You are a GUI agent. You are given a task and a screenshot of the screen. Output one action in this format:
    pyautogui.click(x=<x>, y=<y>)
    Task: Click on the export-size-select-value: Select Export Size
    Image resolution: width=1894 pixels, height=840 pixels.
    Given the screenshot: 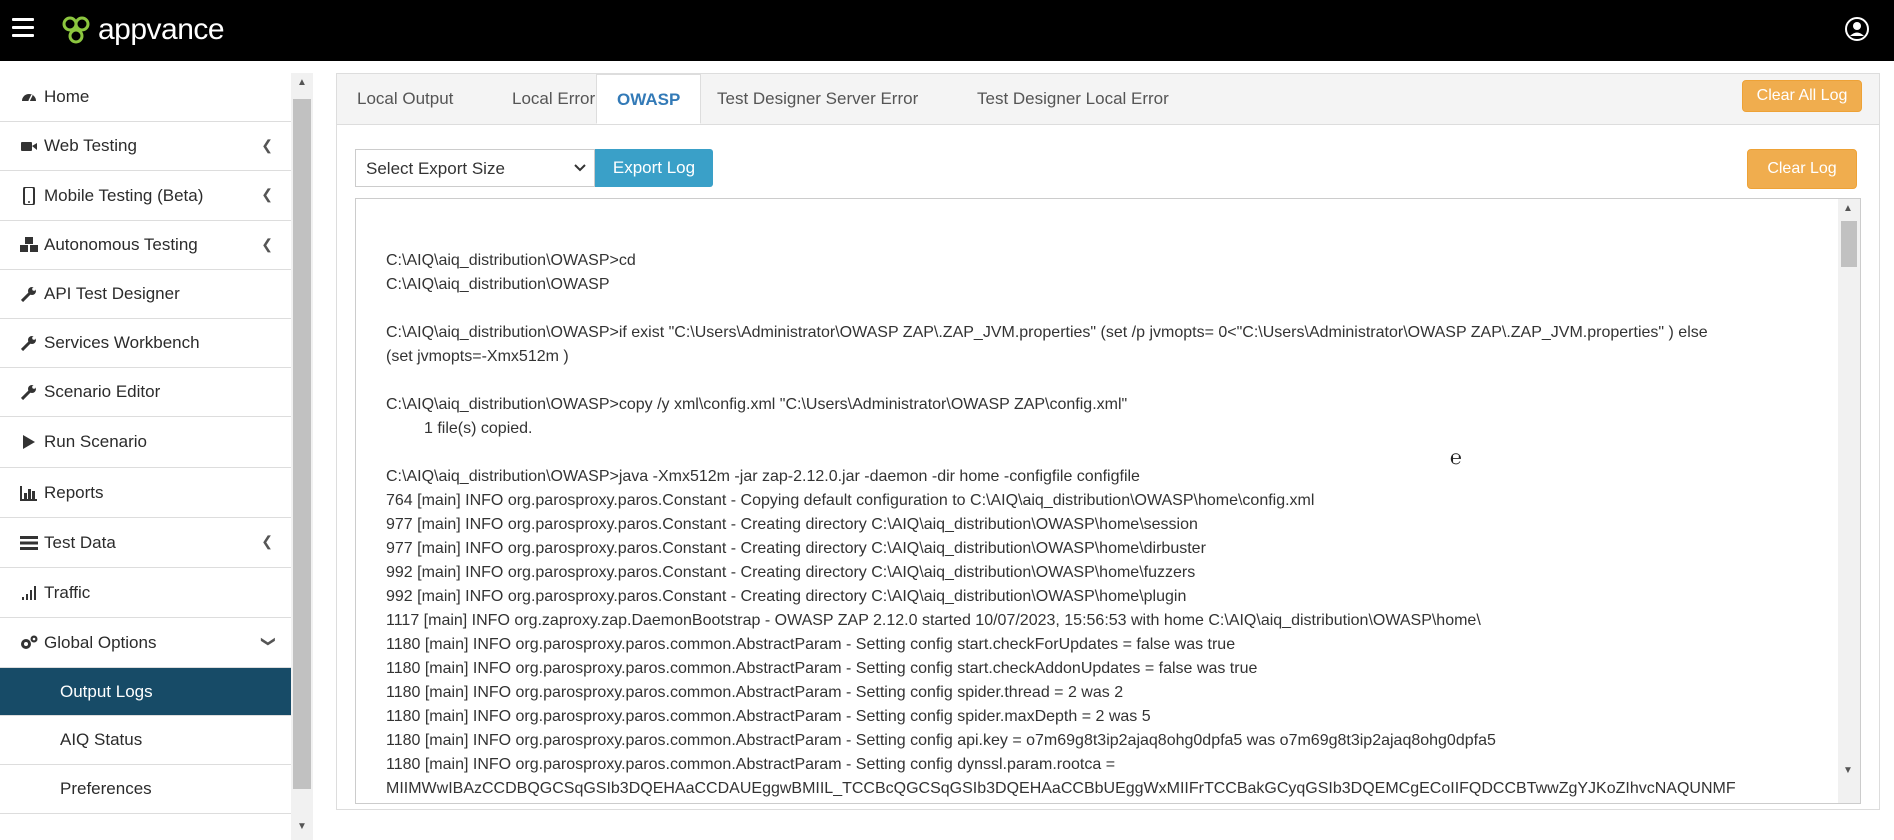 What is the action you would take?
    pyautogui.click(x=435, y=168)
    